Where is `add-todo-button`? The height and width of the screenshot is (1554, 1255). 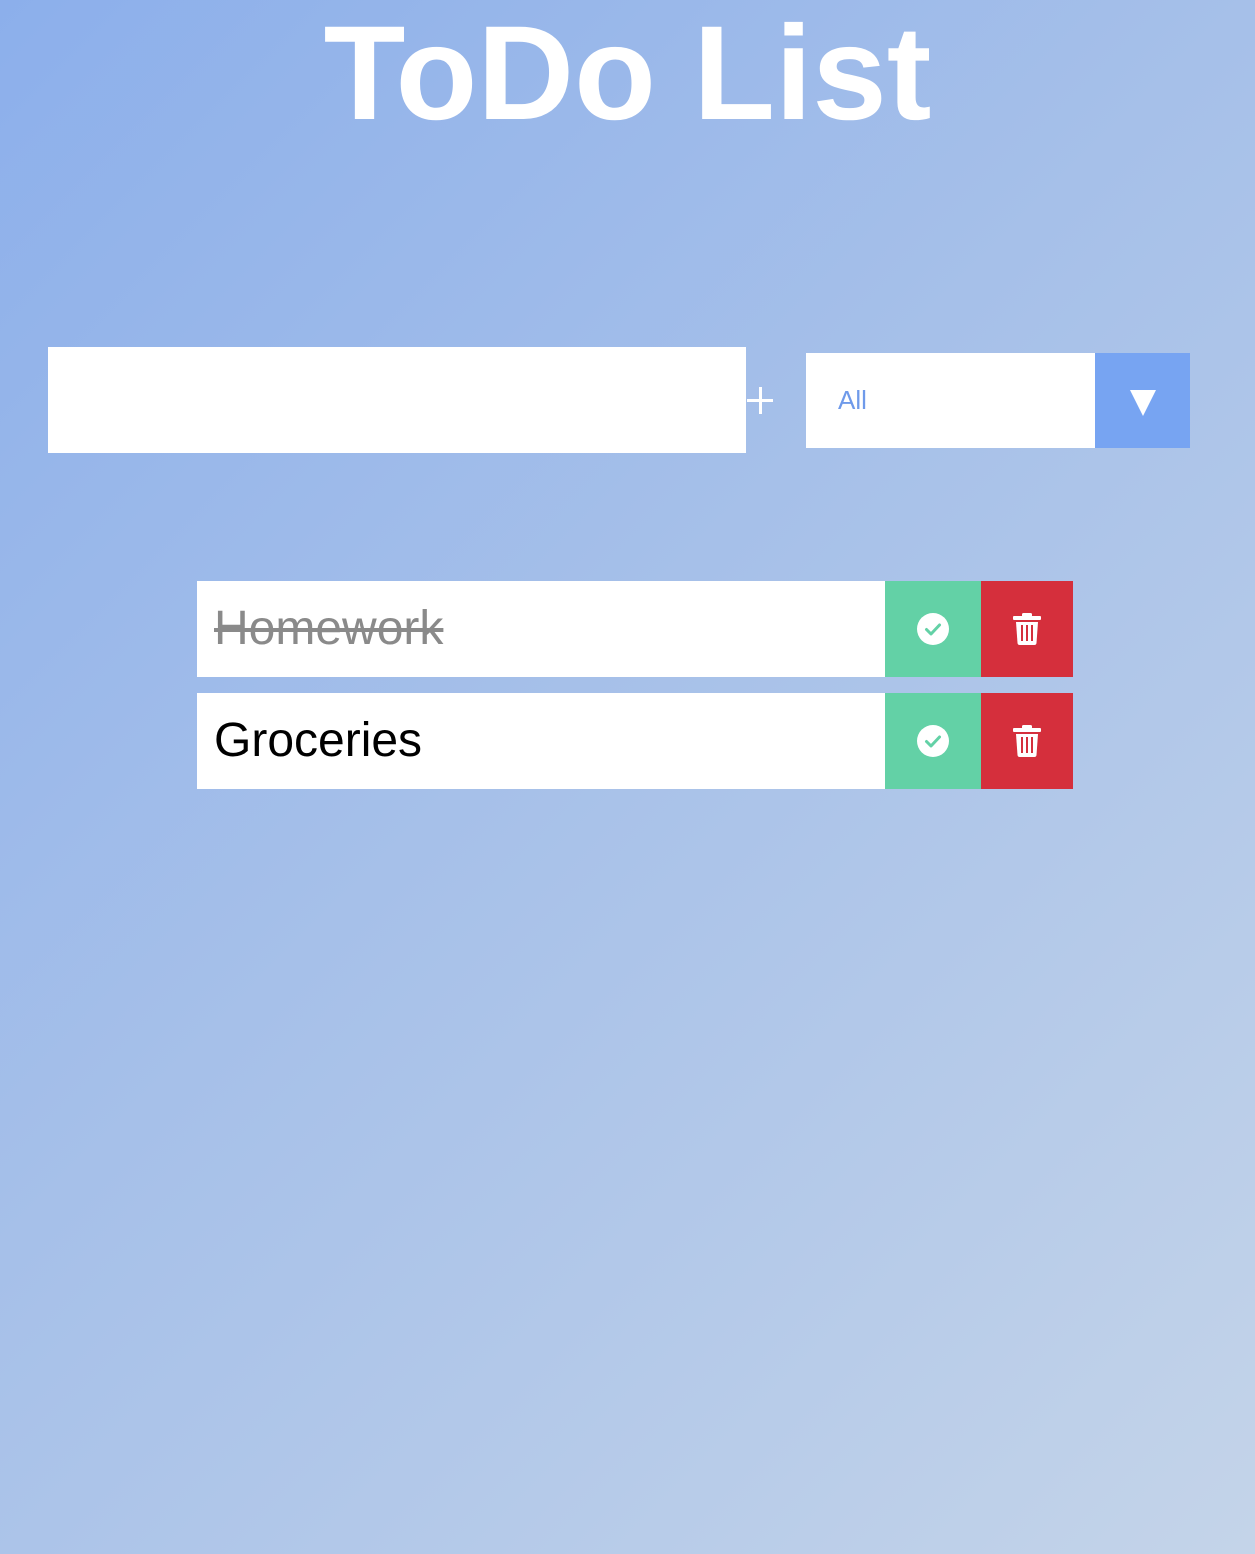
add-todo-button is located at coordinates (760, 400).